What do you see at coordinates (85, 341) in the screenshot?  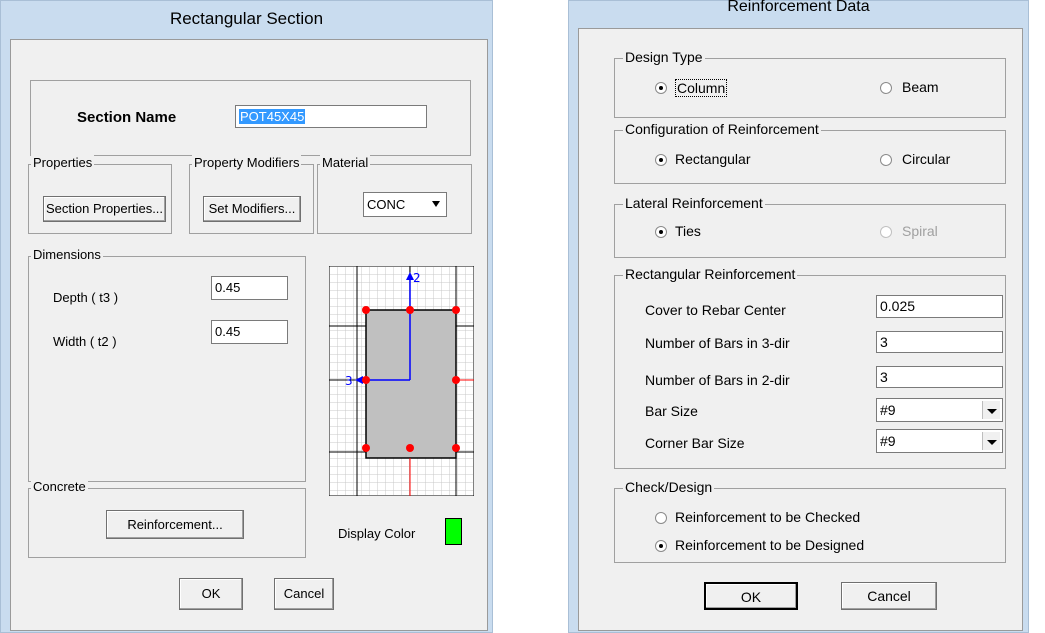 I see `width-label: Width ( t2 )` at bounding box center [85, 341].